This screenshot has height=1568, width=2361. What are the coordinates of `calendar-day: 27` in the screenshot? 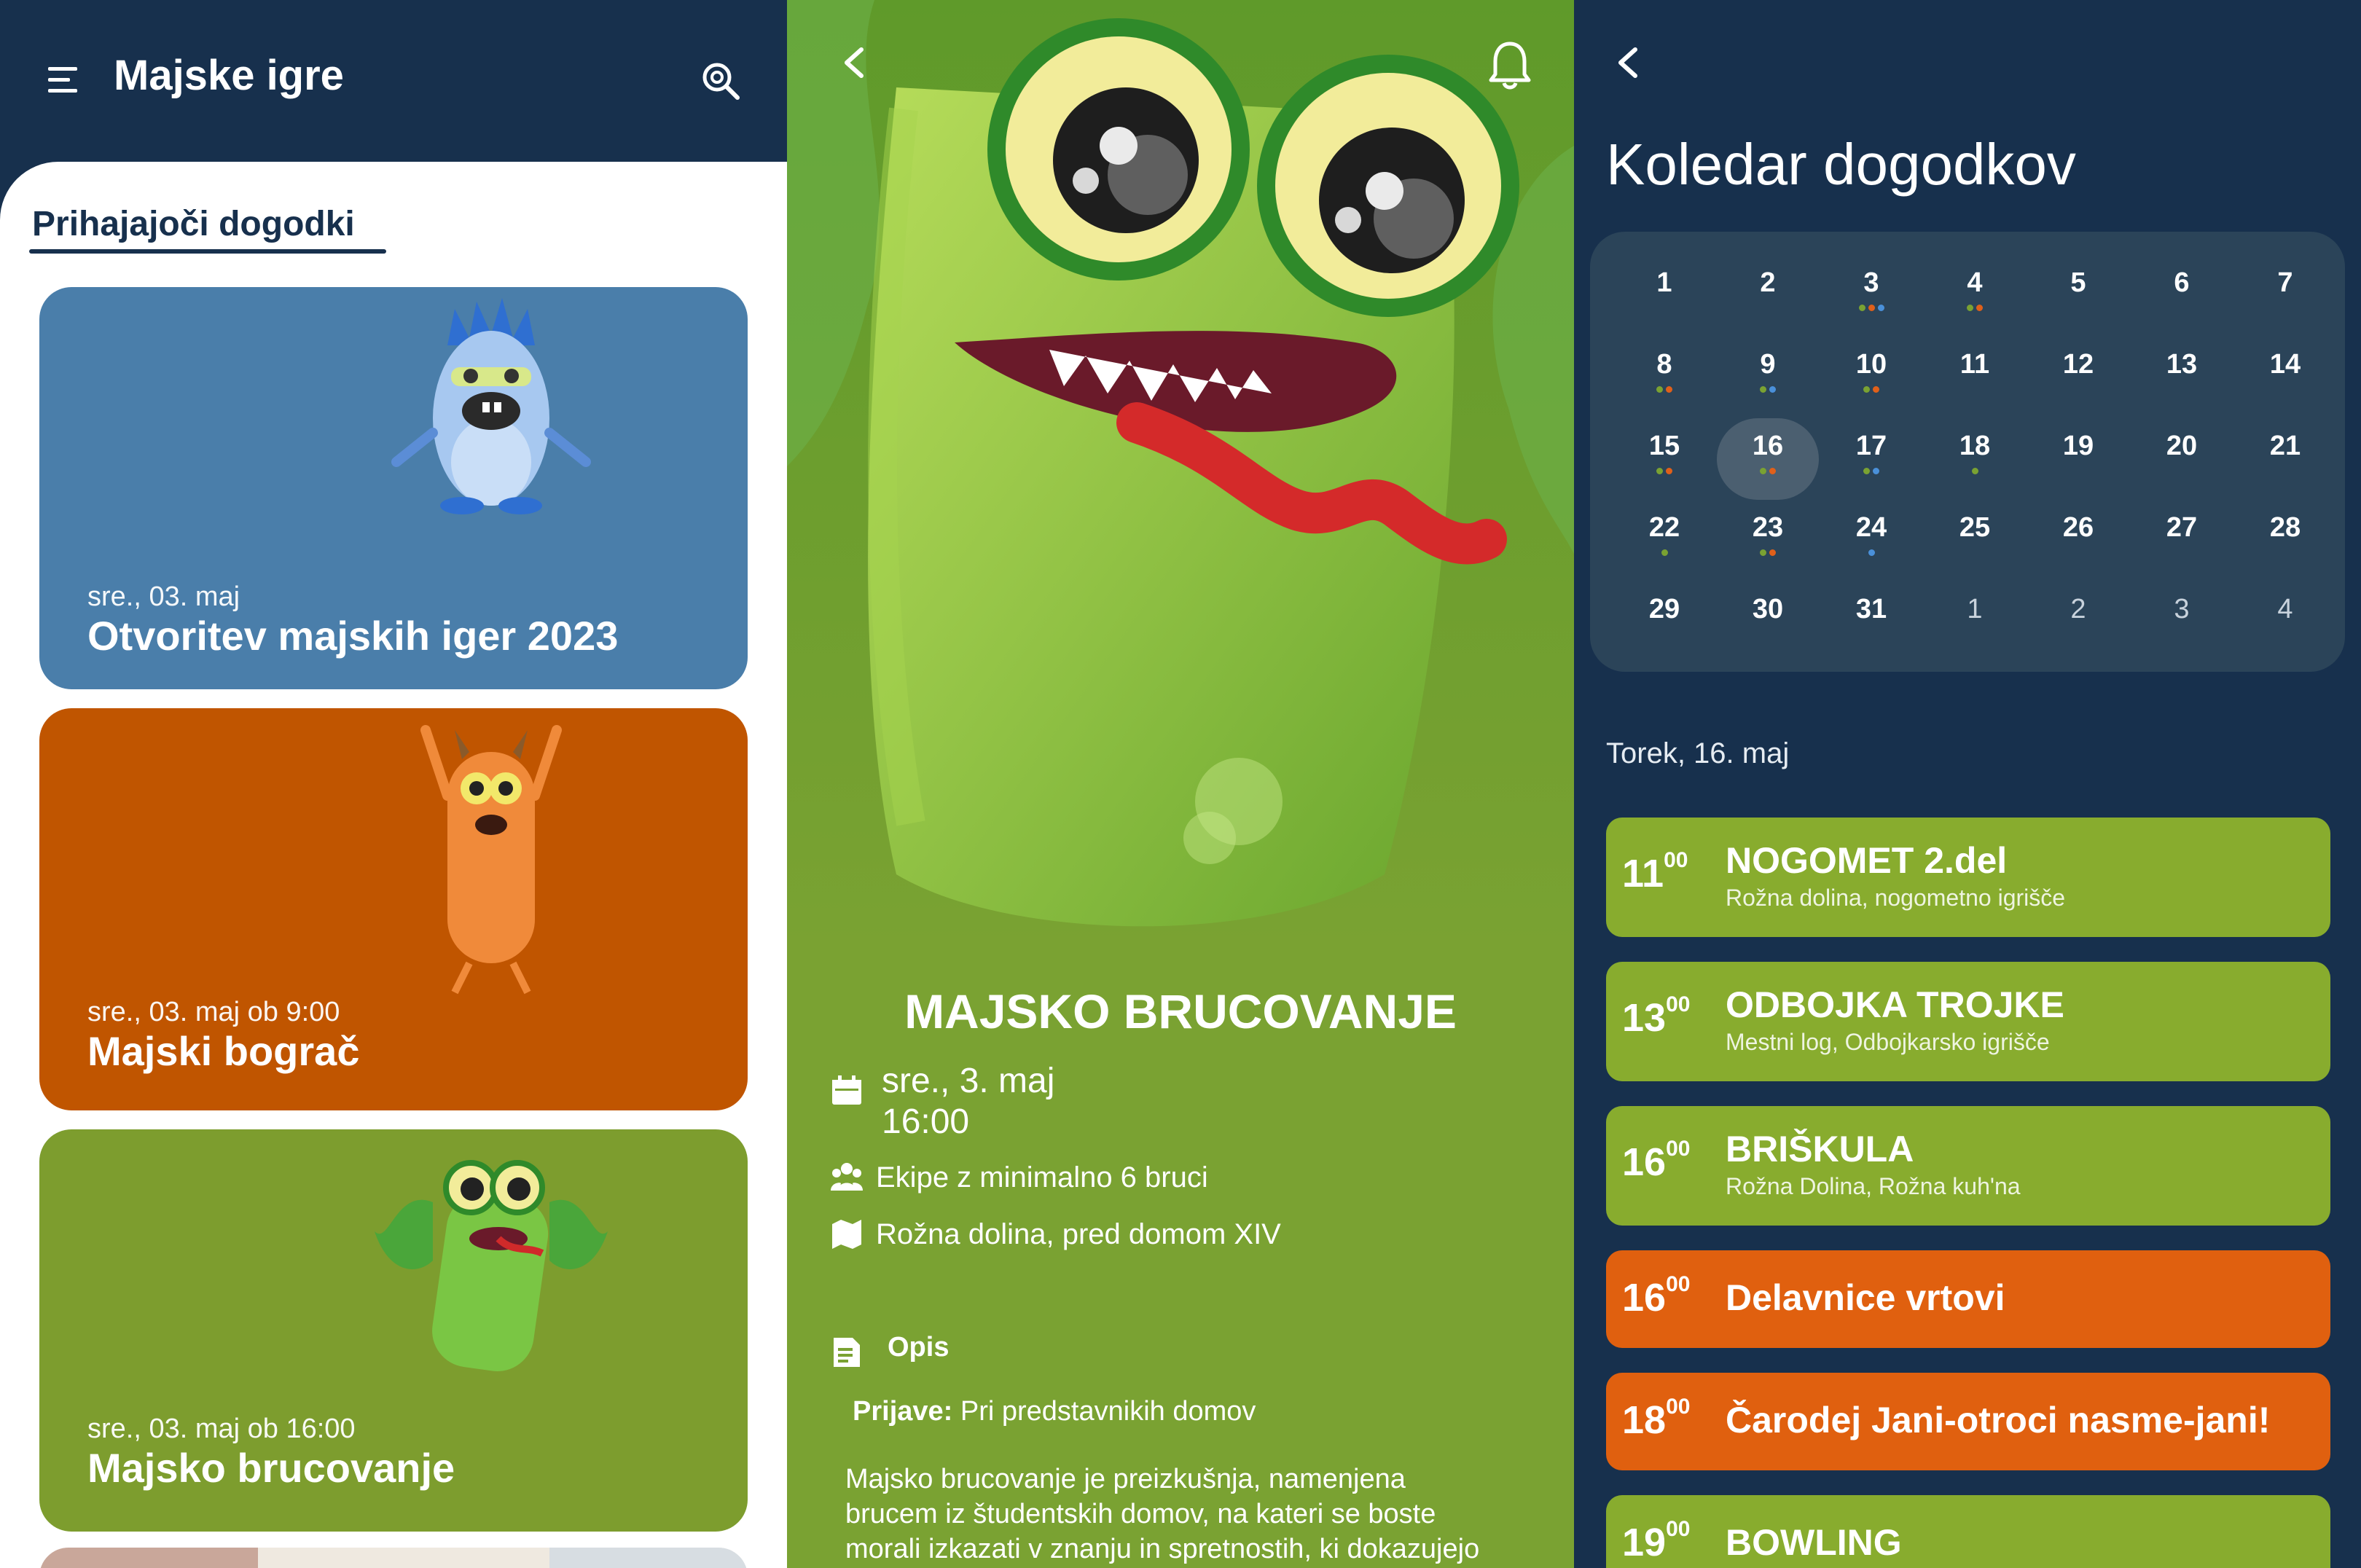 It's located at (2181, 542).